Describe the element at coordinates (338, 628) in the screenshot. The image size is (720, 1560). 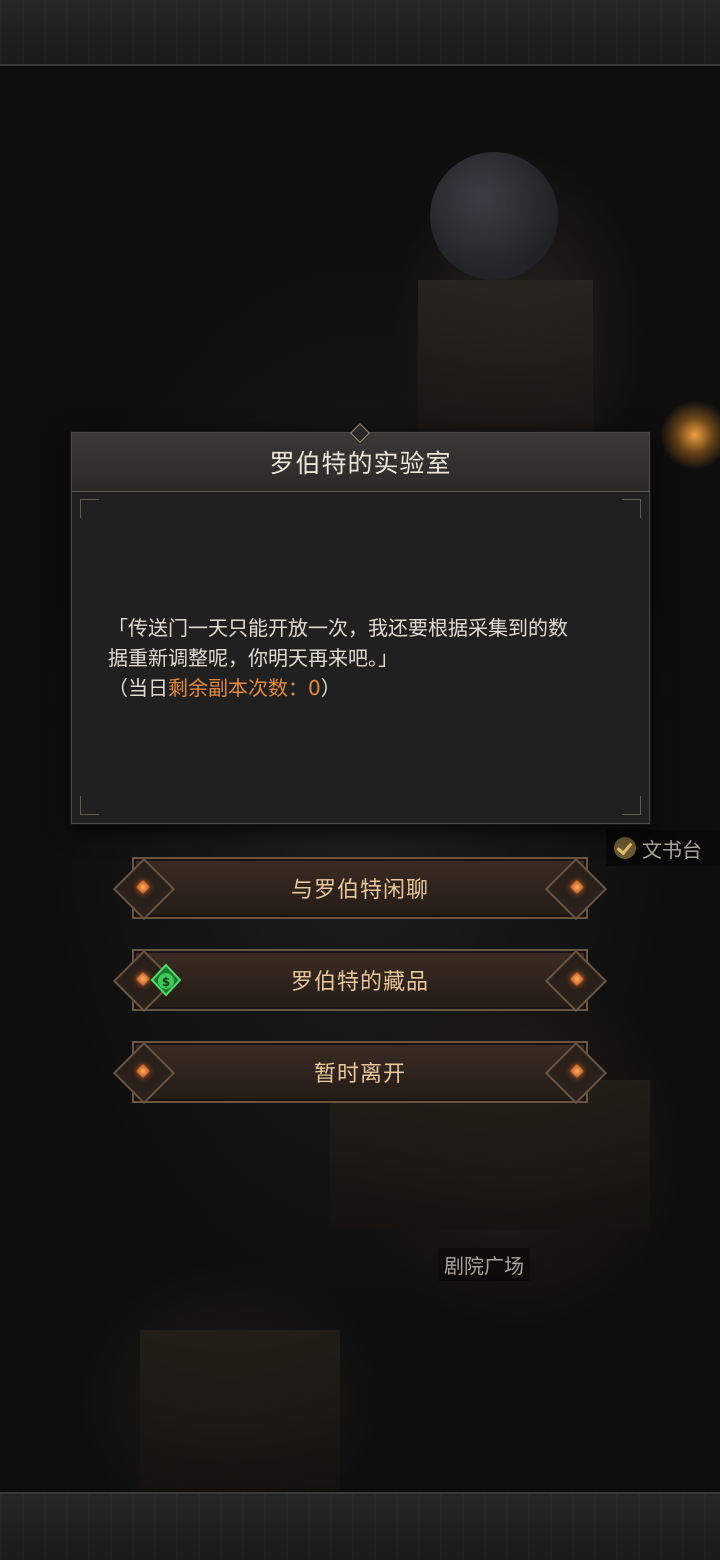
I see `dialog-line-1: 「传送门一天只能开放一次，我还要根据采集到的数` at that location.